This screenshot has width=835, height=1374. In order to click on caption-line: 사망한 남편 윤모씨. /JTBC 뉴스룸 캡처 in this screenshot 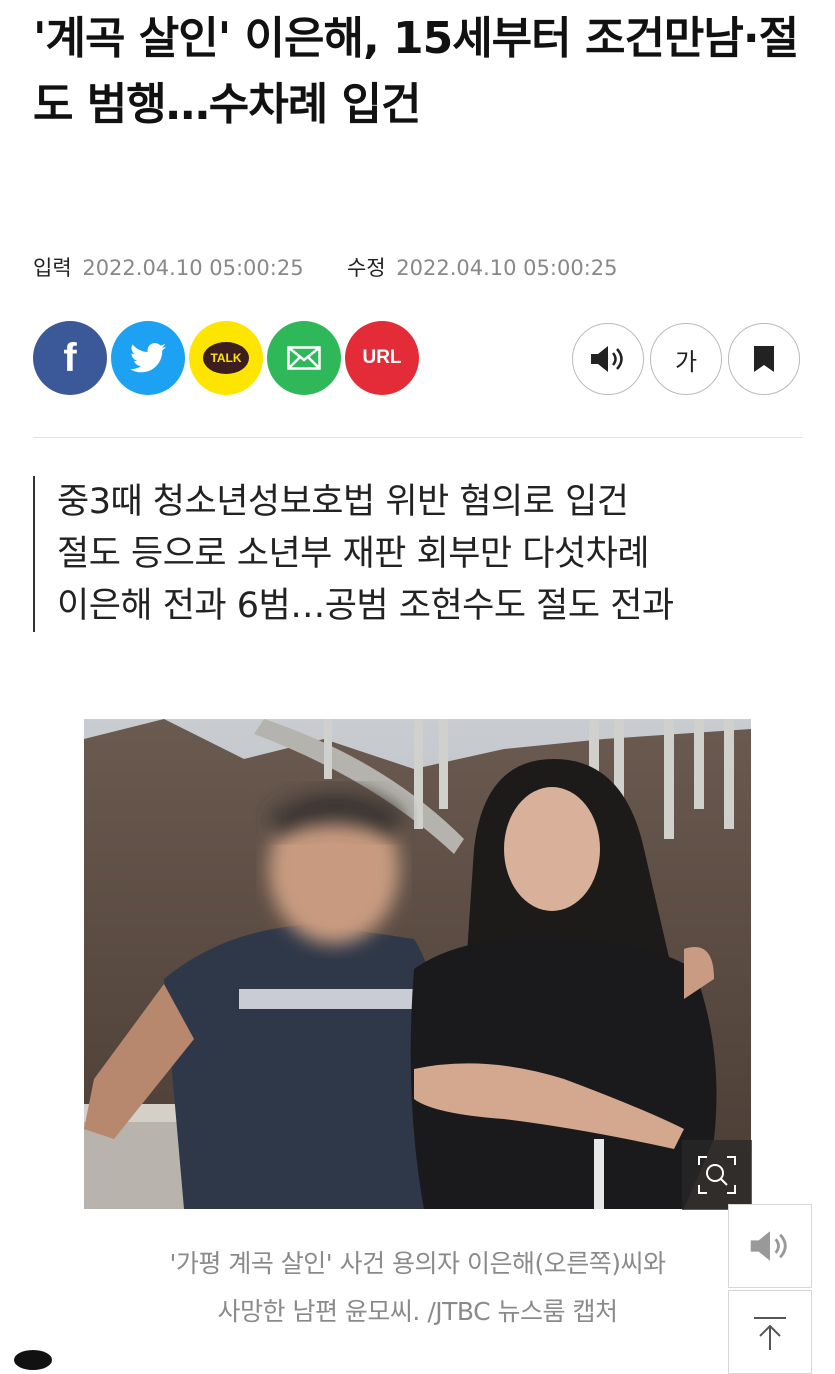, I will do `click(417, 1311)`.